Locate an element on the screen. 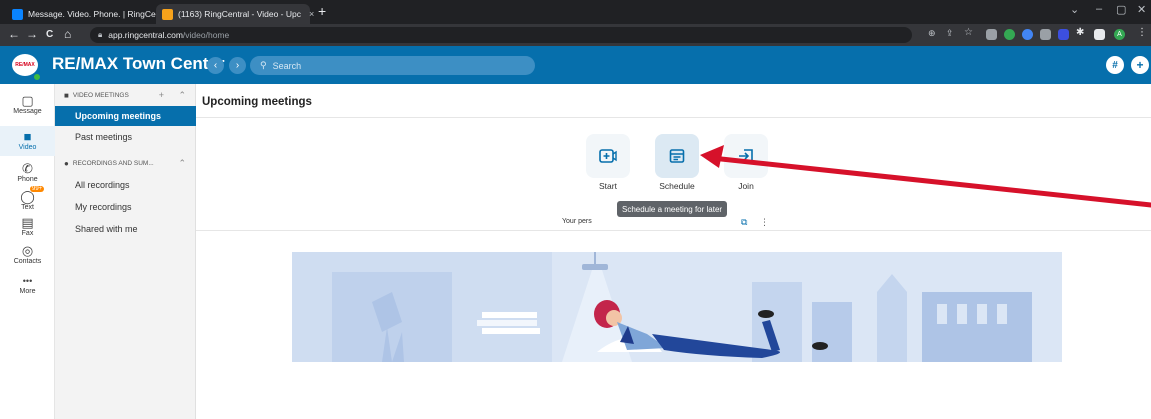 The height and width of the screenshot is (419, 1151). video-icon: ■ is located at coordinates (27, 136).